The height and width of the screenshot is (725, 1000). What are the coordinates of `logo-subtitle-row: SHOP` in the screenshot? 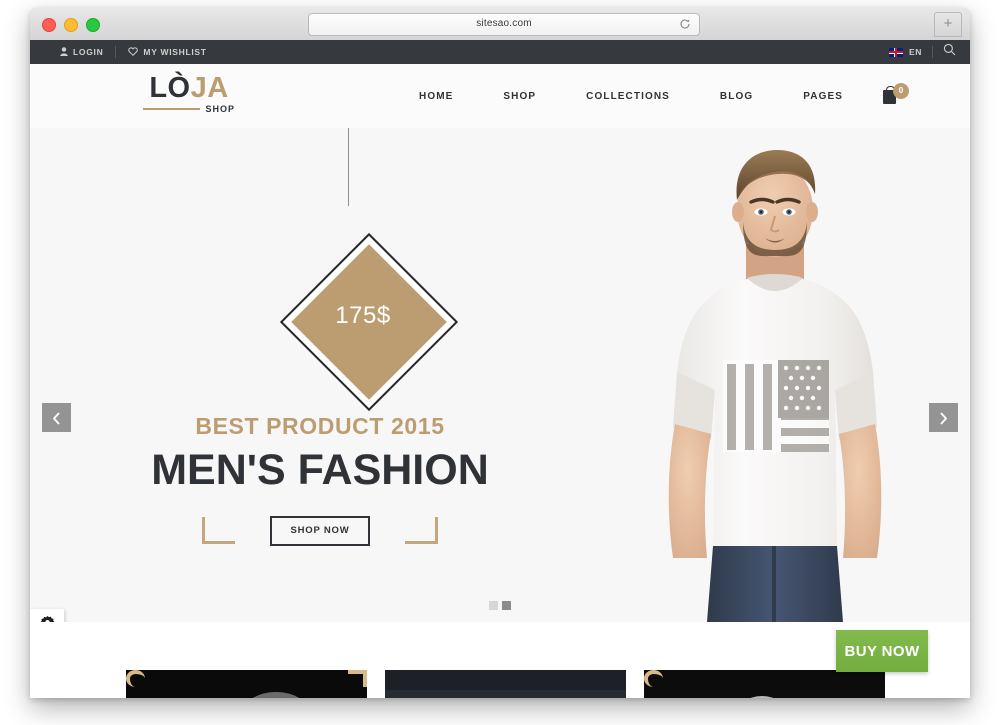 It's located at (189, 109).